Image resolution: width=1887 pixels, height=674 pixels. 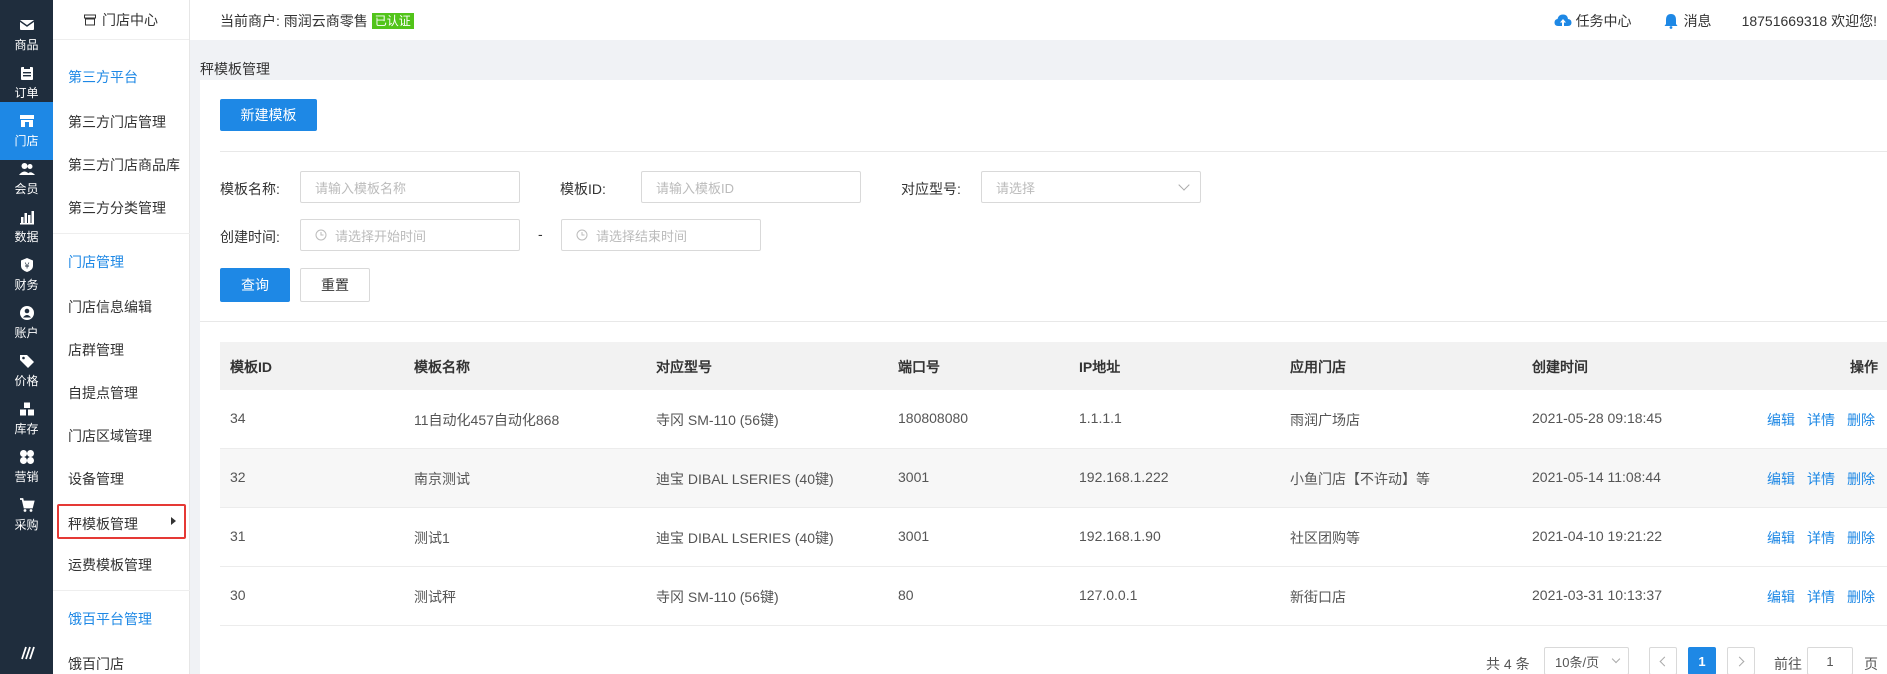 What do you see at coordinates (1597, 418) in the screenshot?
I see `cell-created: 2021-05-28 09:18:45` at bounding box center [1597, 418].